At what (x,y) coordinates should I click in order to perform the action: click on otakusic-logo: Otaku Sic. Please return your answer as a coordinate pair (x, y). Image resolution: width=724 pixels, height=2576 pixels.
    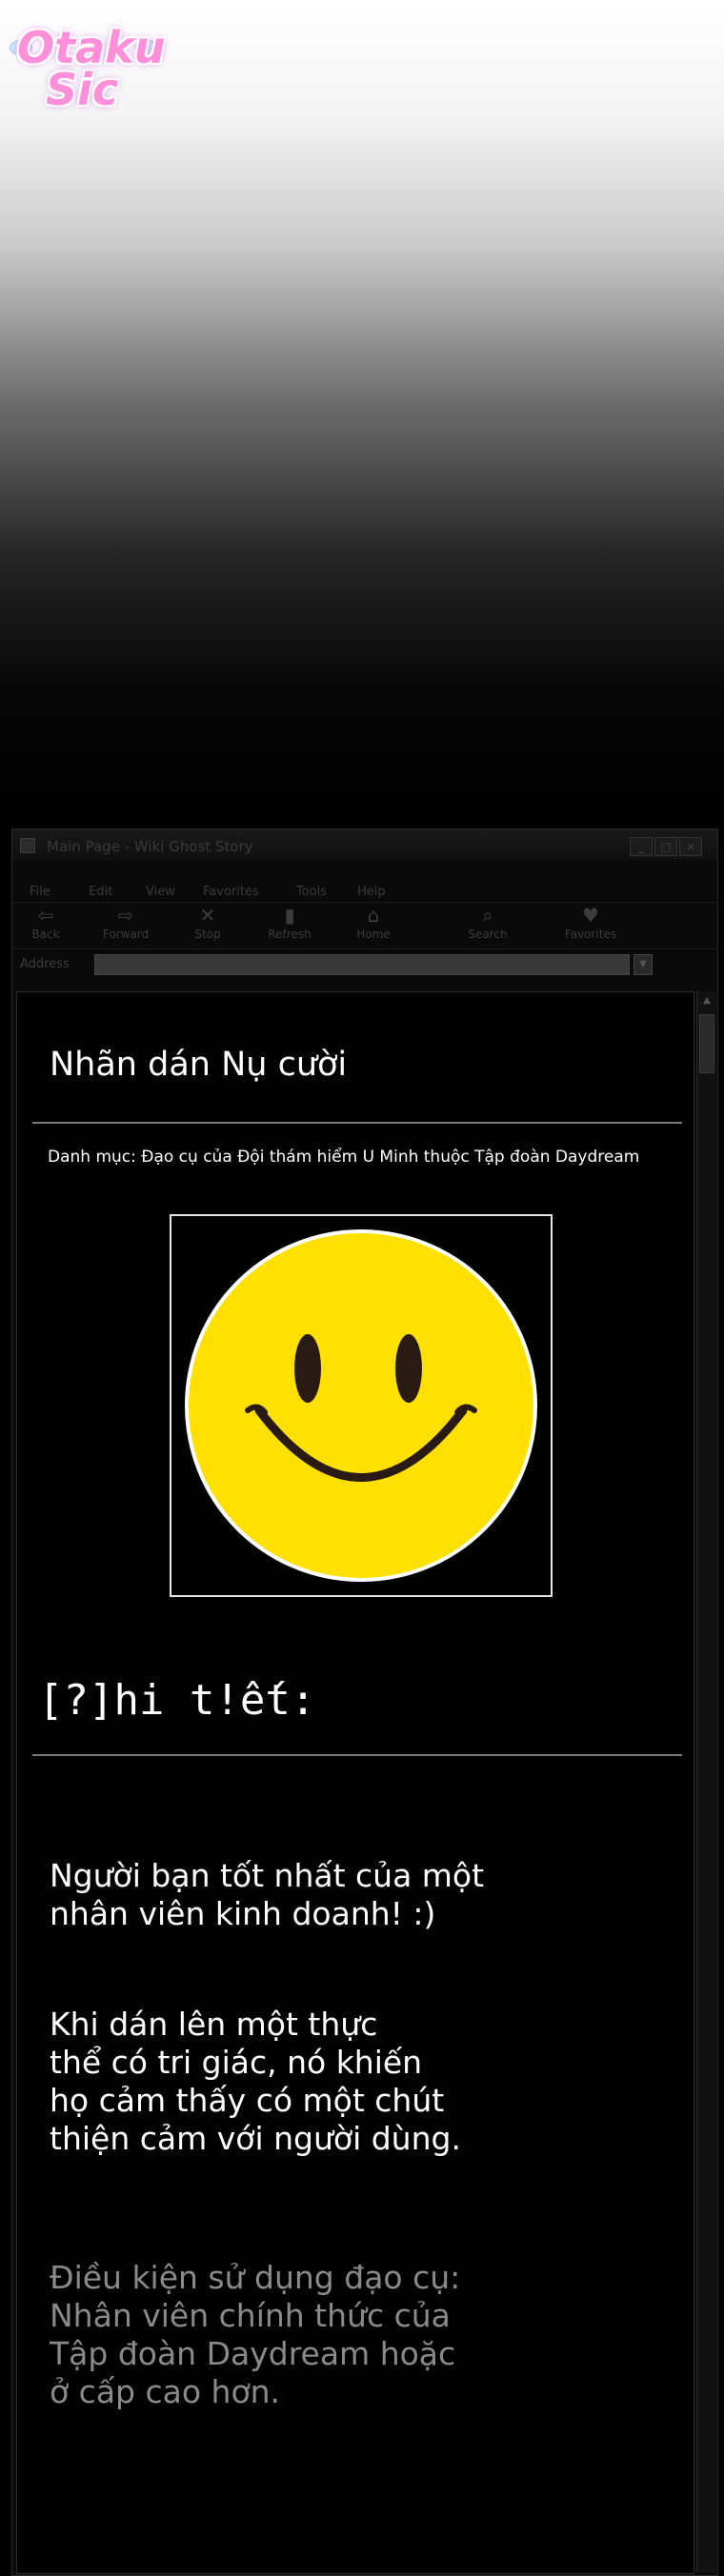
    Looking at the image, I should click on (87, 74).